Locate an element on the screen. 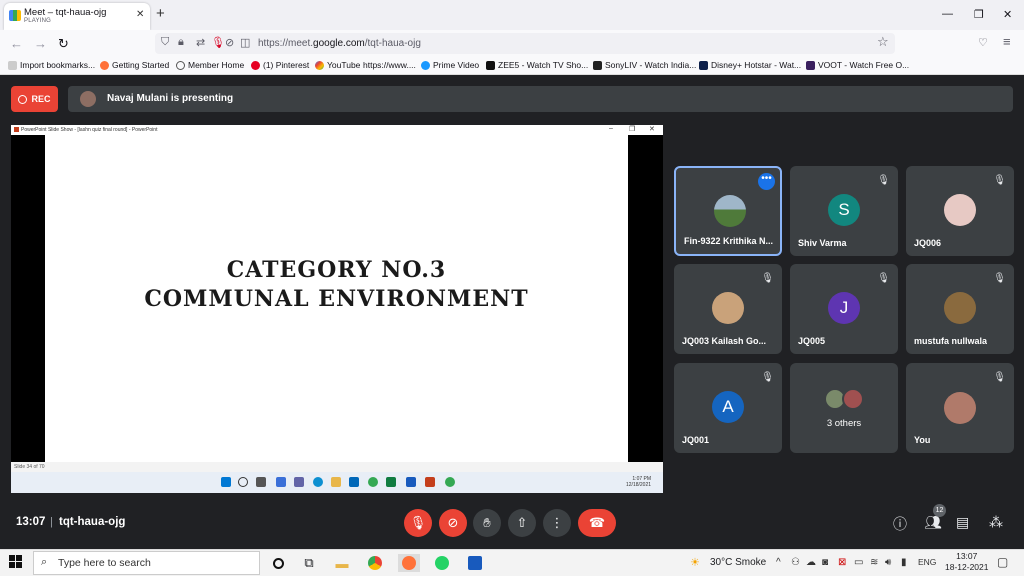 The height and width of the screenshot is (576, 1024). chrome-icon is located at coordinates (375, 563).